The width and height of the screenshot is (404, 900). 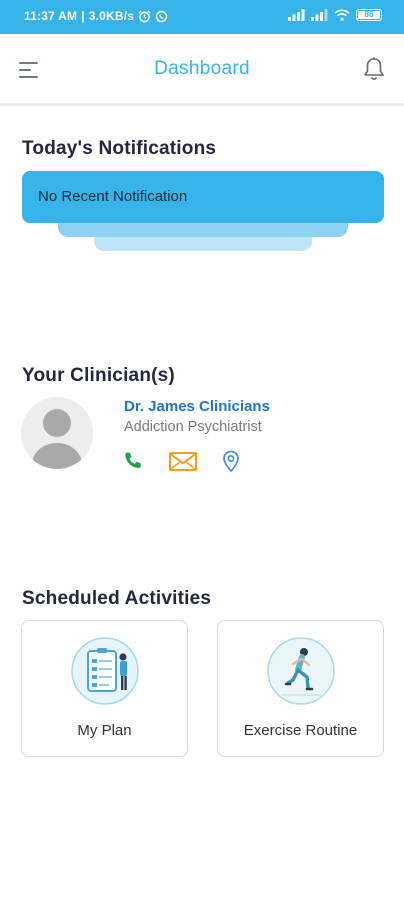 I want to click on activity-card-exercise-routine: Exercise Routine, so click(x=300, y=688).